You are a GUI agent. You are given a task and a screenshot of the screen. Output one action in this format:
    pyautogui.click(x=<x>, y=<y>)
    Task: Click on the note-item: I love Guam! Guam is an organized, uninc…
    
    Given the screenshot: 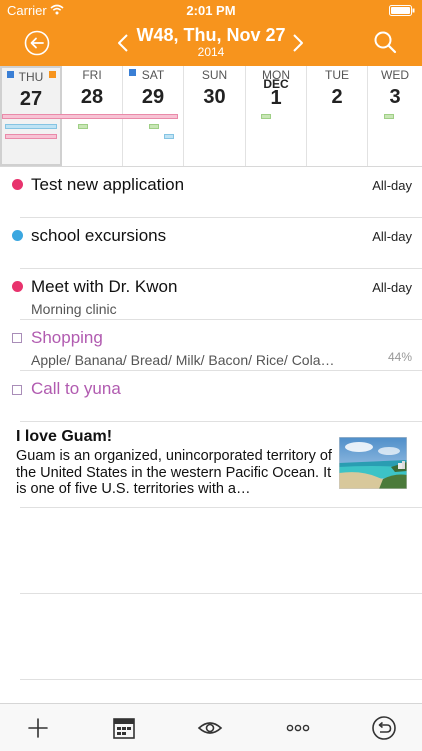 What is the action you would take?
    pyautogui.click(x=211, y=464)
    